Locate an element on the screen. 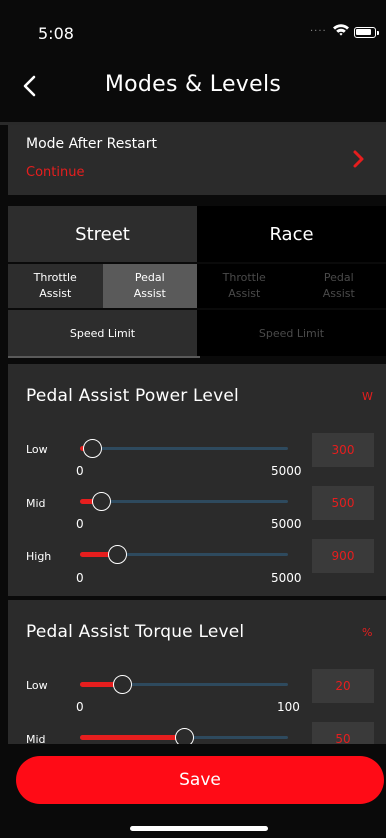 The height and width of the screenshot is (838, 386). torque-low-min: 0 is located at coordinates (80, 707).